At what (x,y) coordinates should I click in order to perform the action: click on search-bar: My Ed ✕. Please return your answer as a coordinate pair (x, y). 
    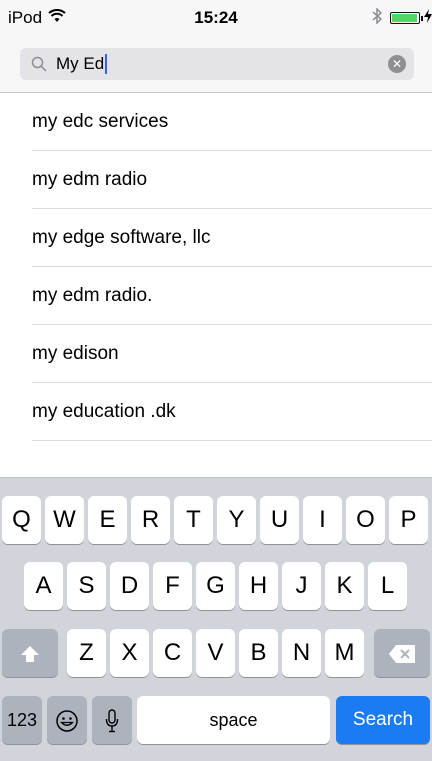
    Looking at the image, I should click on (216, 65).